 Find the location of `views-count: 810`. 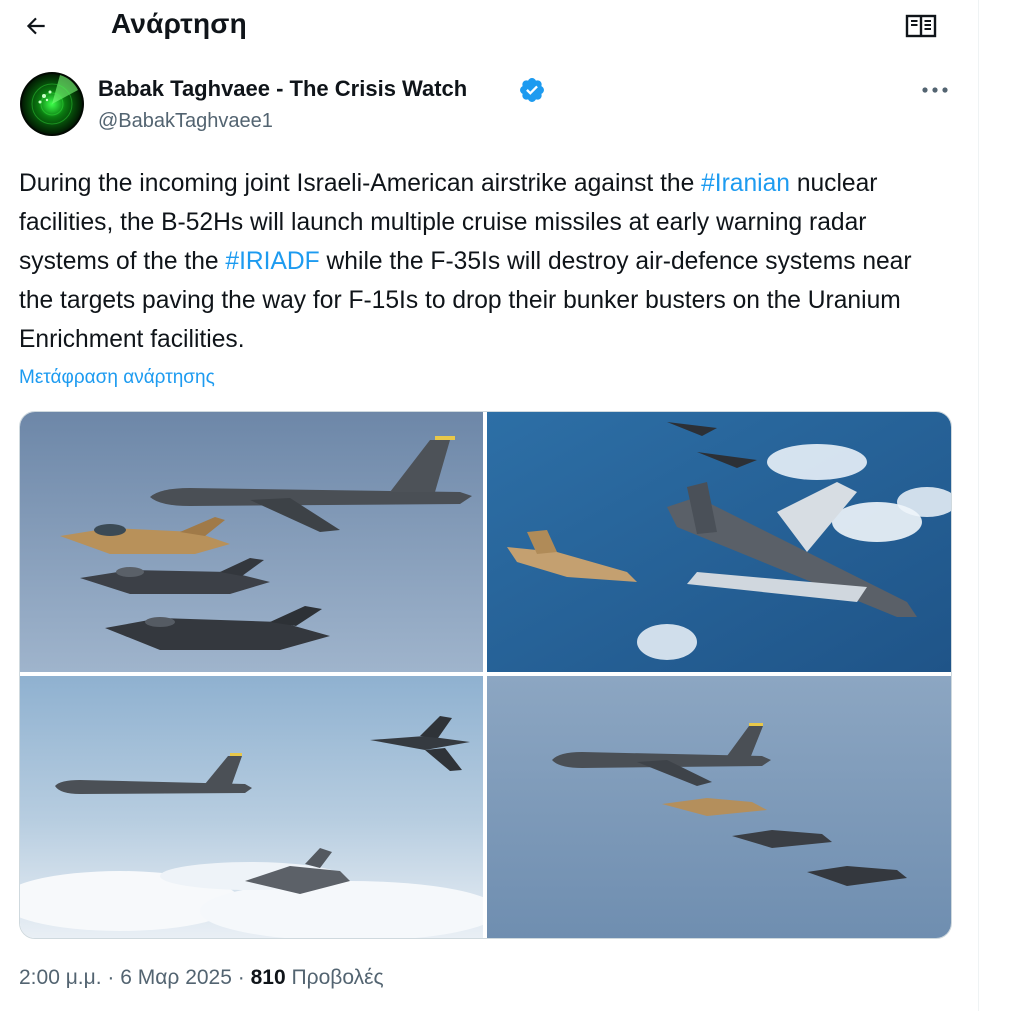

views-count: 810 is located at coordinates (268, 977).